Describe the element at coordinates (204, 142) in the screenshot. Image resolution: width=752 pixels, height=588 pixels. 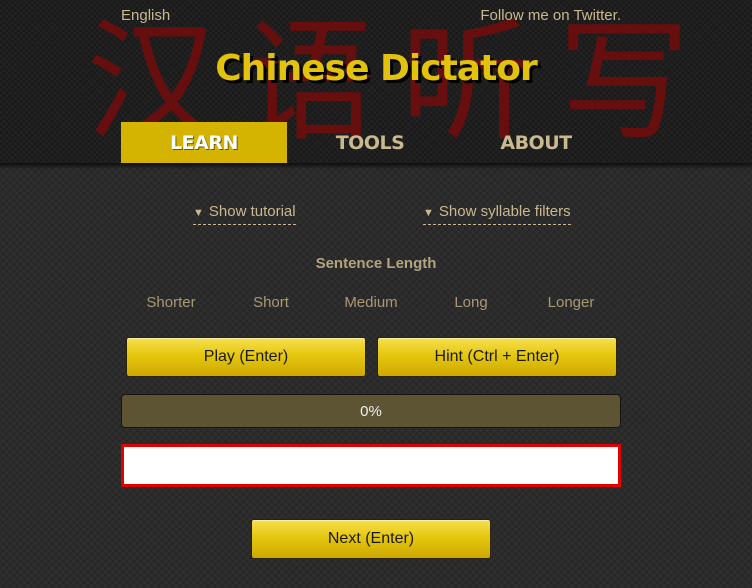
I see `tab-learn: LEARN` at that location.